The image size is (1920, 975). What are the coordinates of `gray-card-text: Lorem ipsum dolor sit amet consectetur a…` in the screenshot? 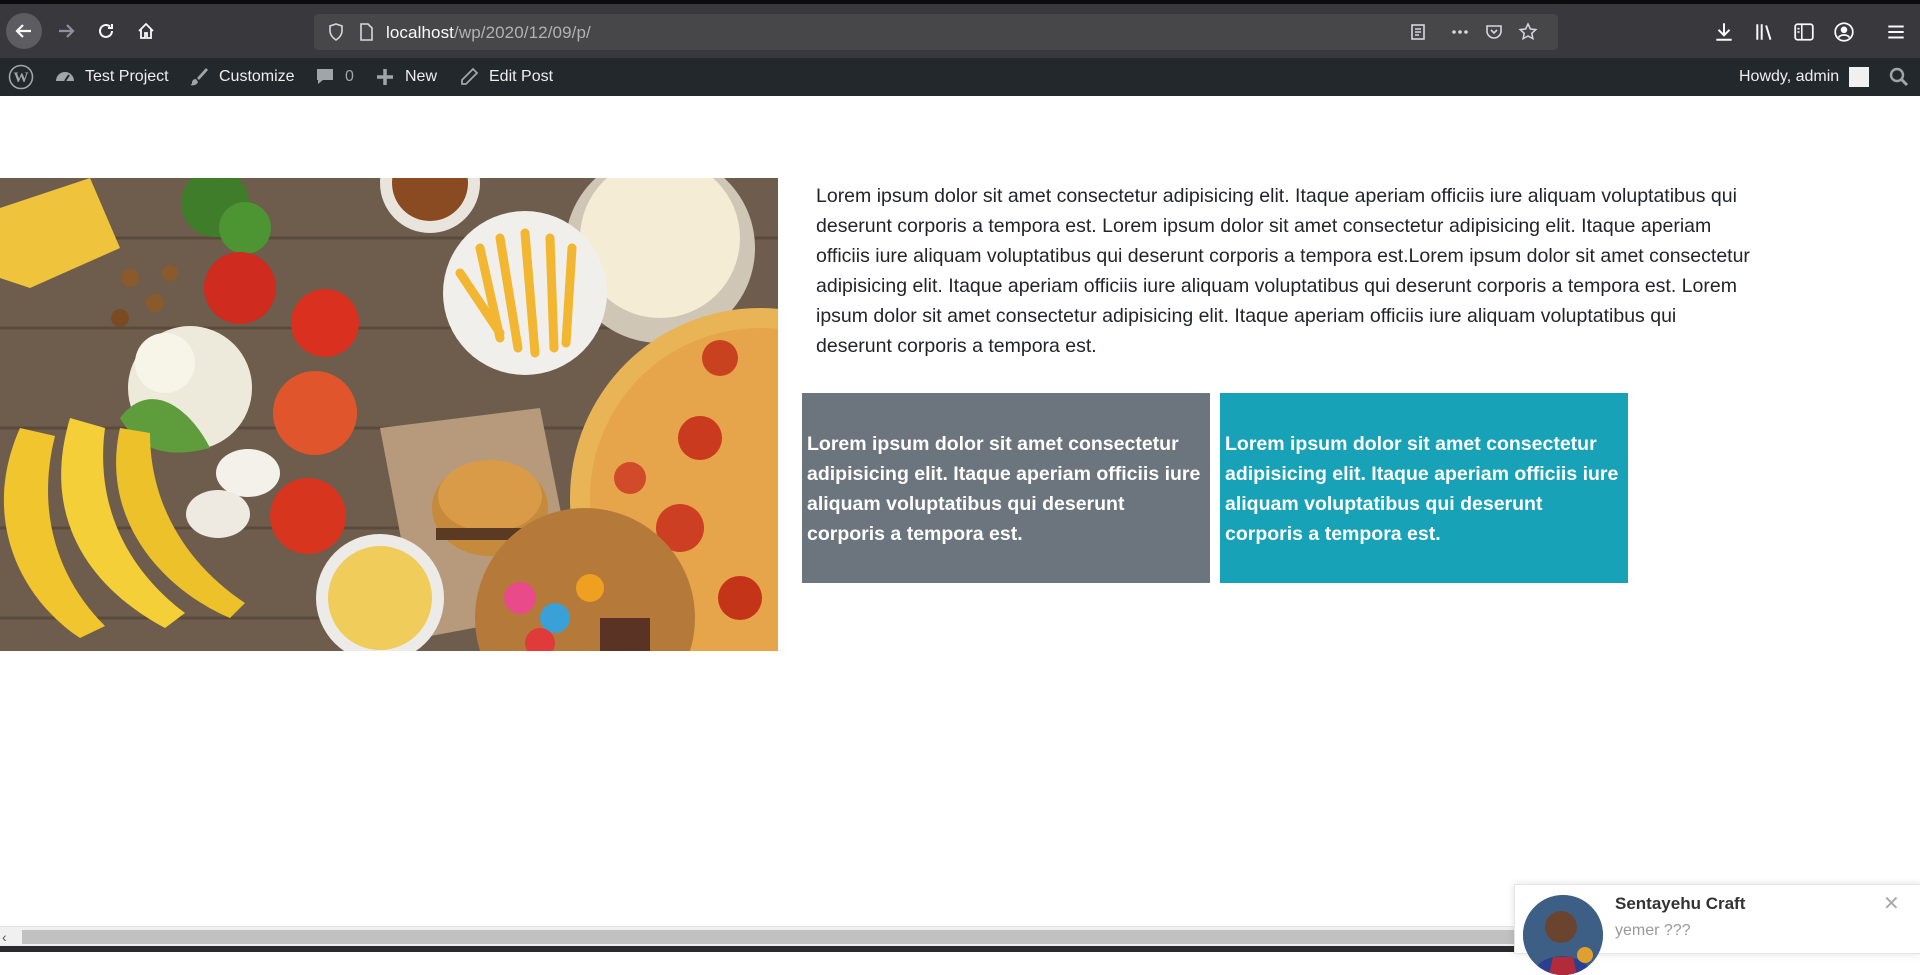 It's located at (1004, 489).